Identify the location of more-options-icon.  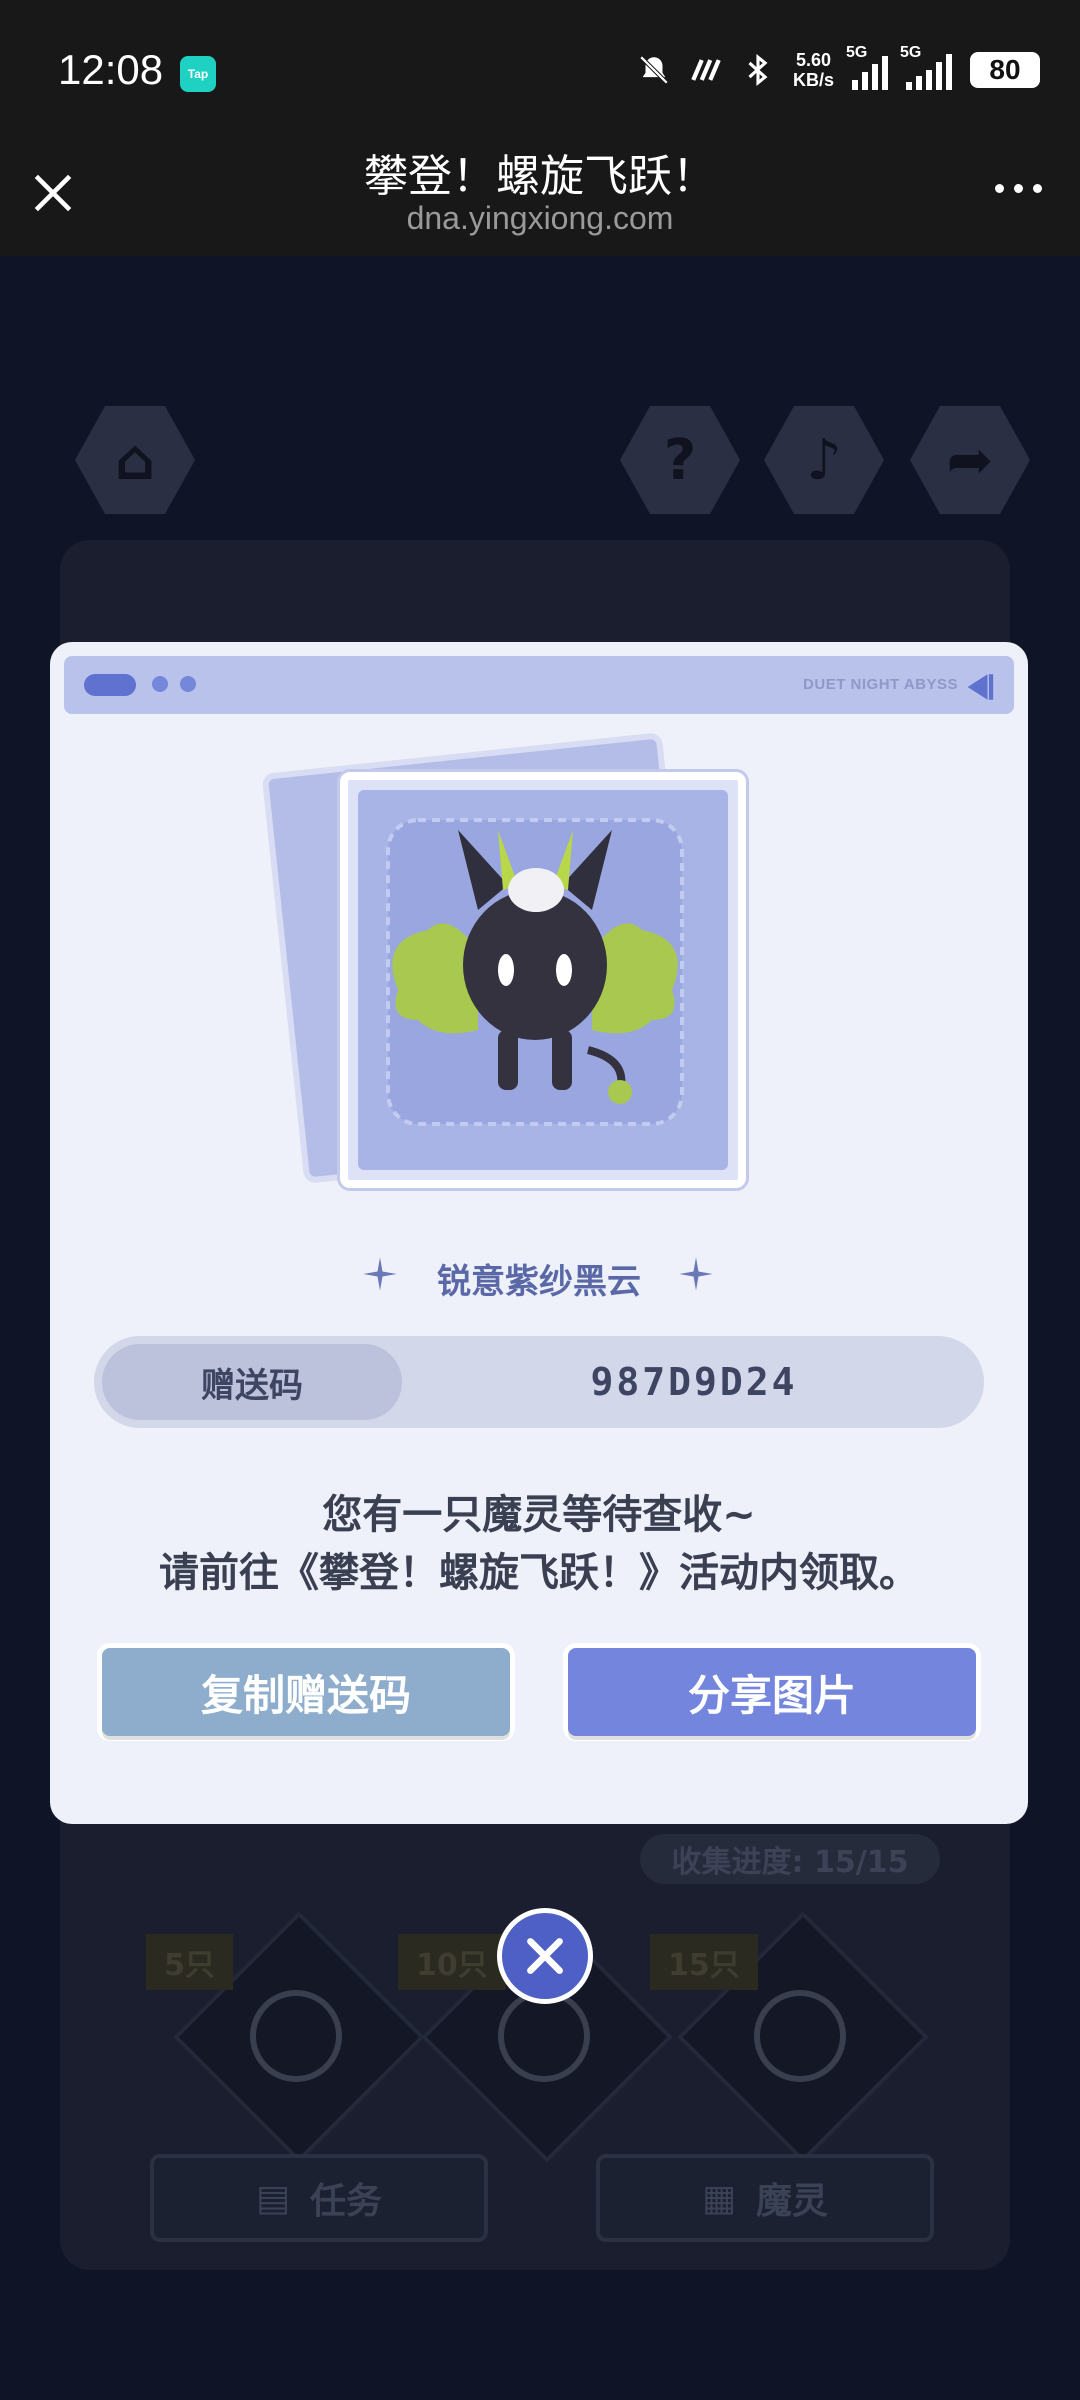
(1018, 188).